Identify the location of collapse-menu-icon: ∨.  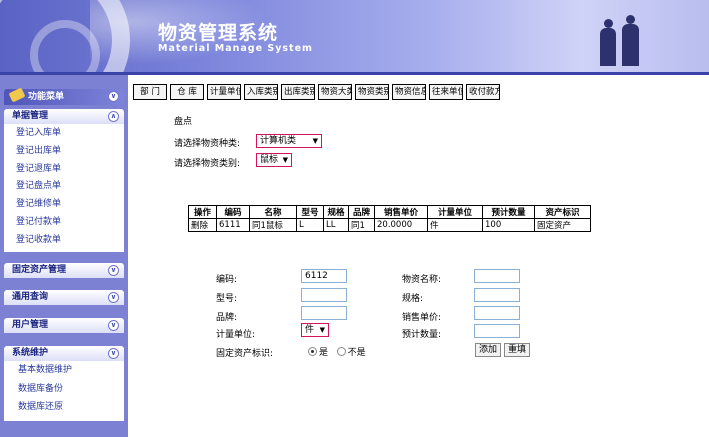
(113, 96).